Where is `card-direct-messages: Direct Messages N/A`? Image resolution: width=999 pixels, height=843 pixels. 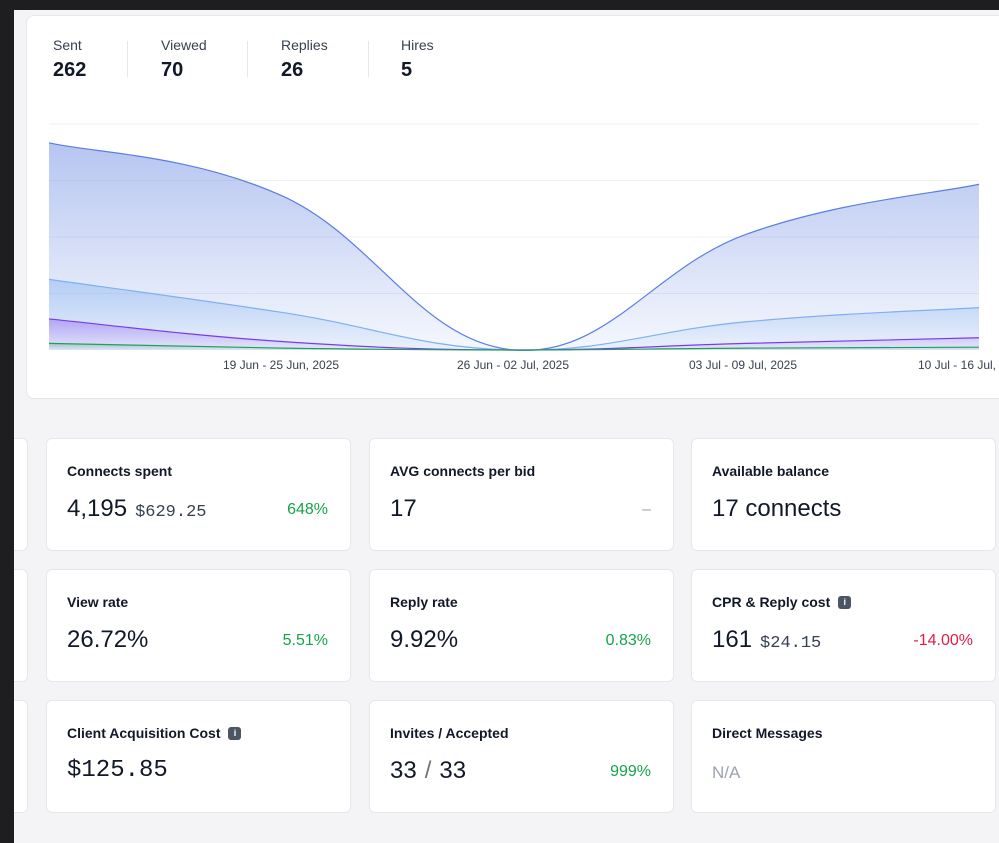 card-direct-messages: Direct Messages N/A is located at coordinates (843, 756).